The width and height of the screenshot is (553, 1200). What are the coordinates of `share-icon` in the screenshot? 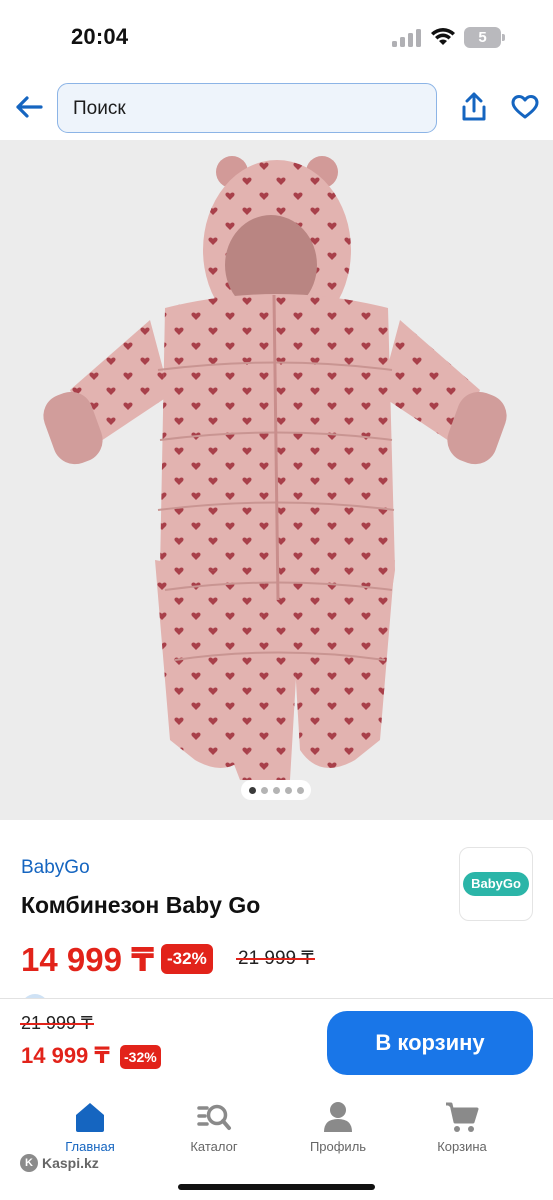 It's located at (474, 106).